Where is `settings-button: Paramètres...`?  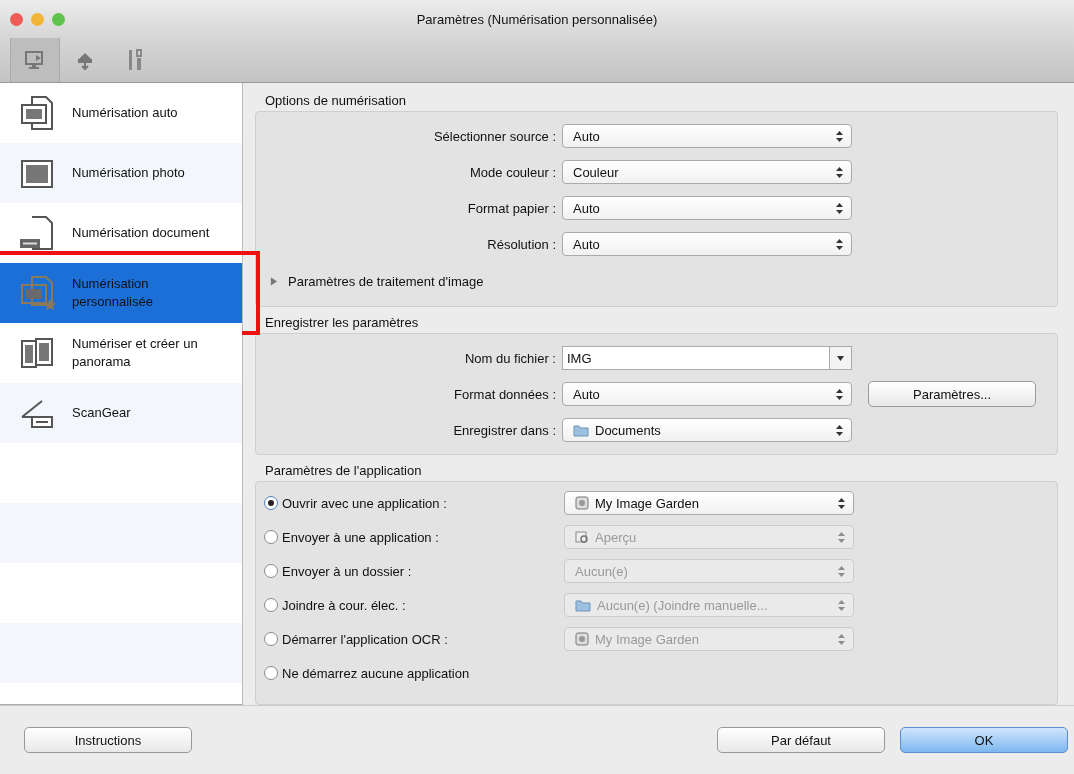
settings-button: Paramètres... is located at coordinates (952, 394).